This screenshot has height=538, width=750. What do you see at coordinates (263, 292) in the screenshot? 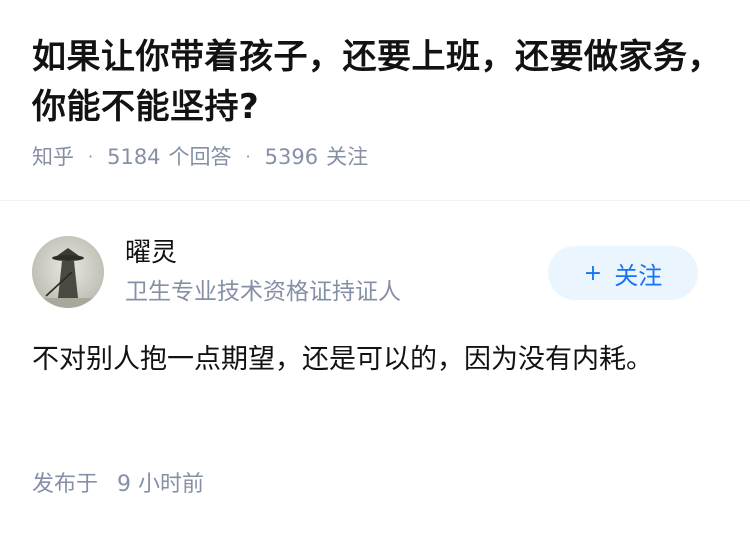
I see `author-bio: 卫生专业技术资格证持证人` at bounding box center [263, 292].